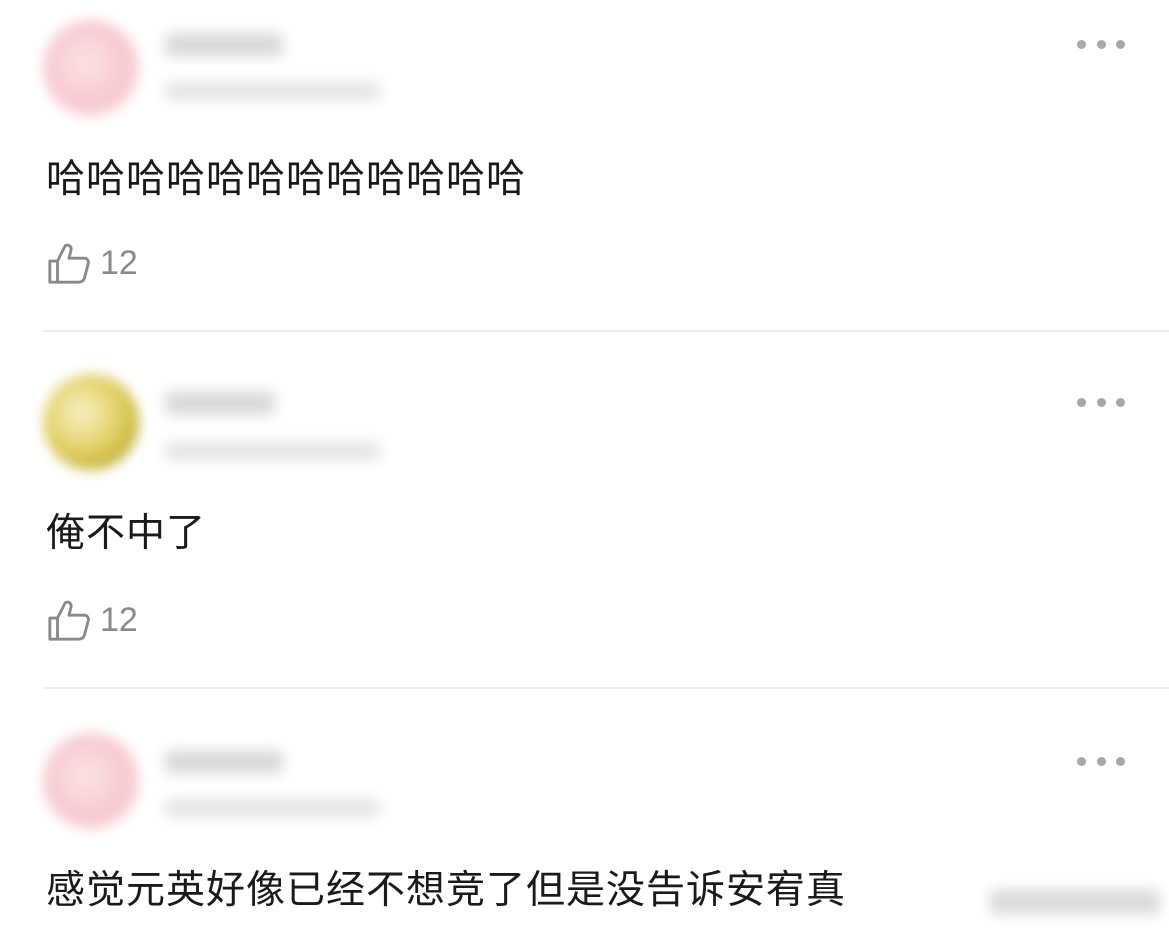 This screenshot has height=946, width=1169. I want to click on comment-text: 俺不中了, so click(126, 533).